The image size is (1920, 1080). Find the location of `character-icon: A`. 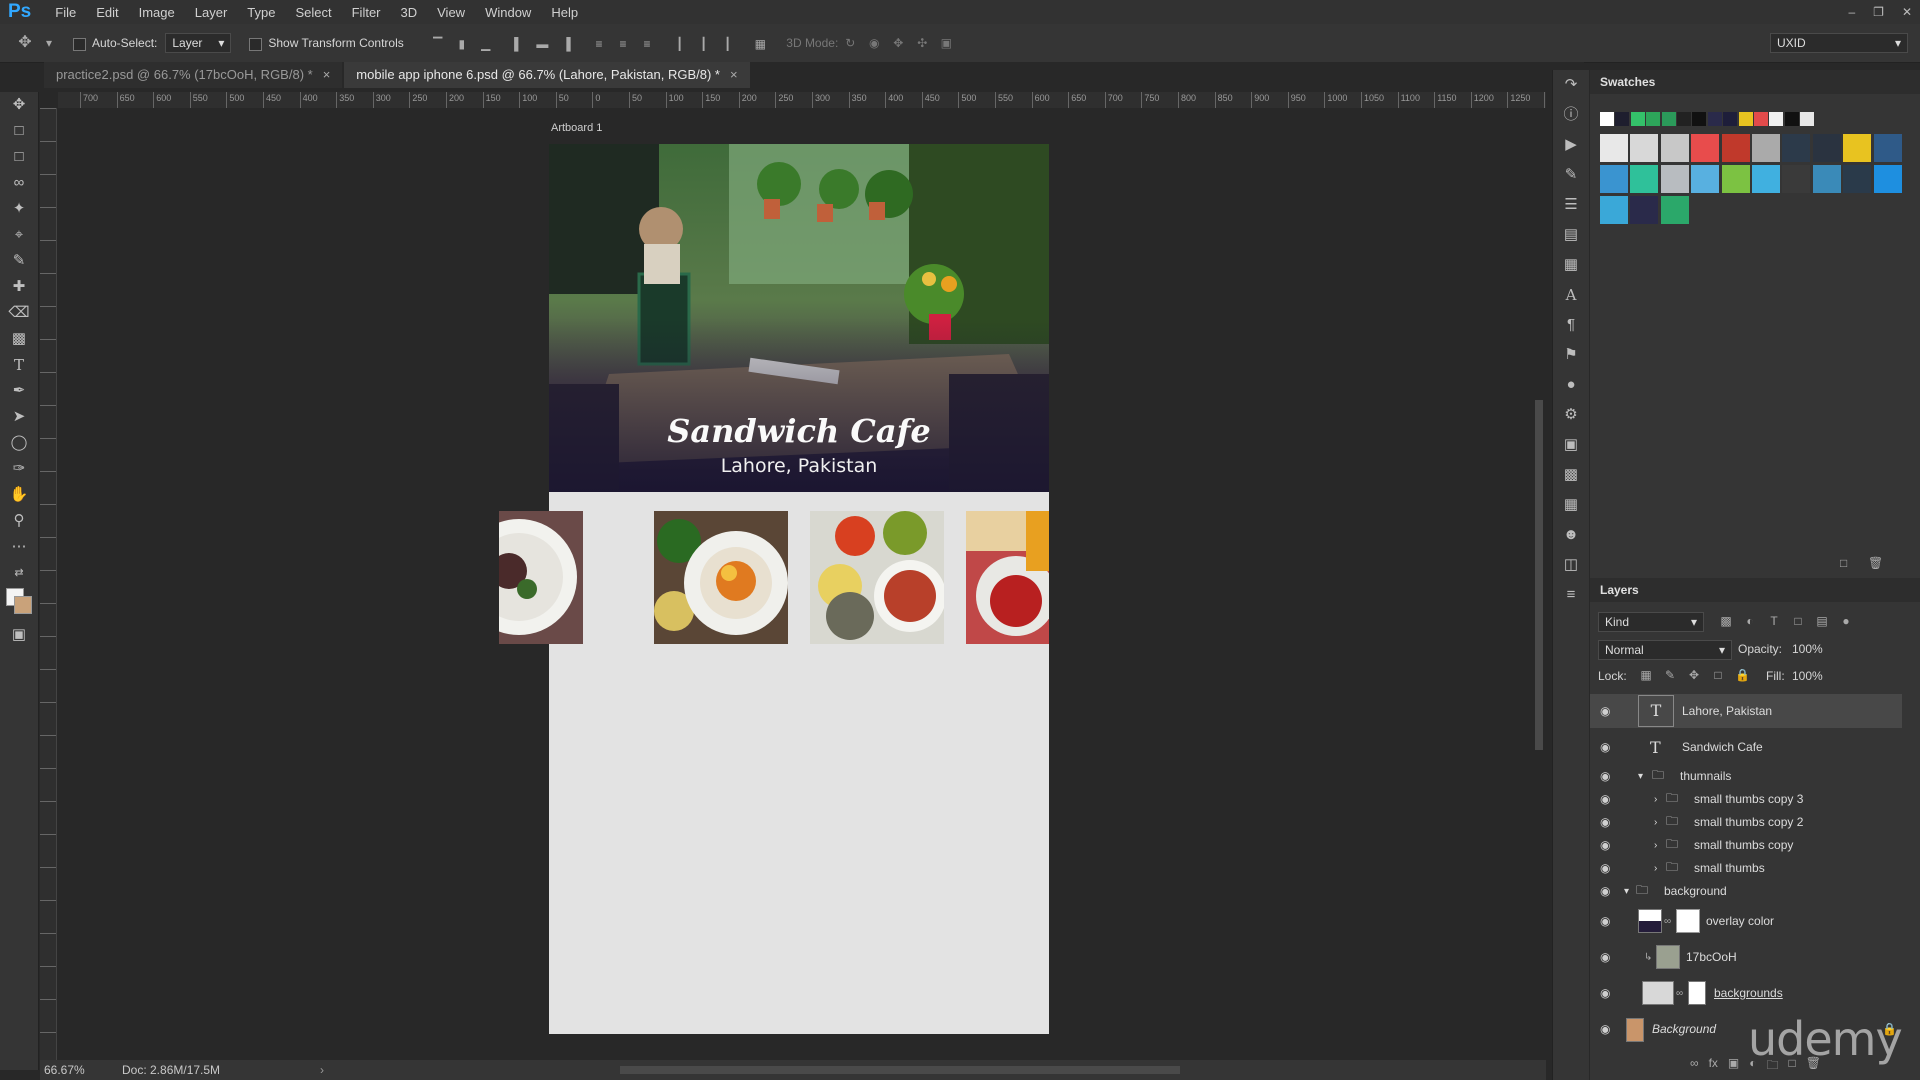

character-icon: A is located at coordinates (1571, 295).